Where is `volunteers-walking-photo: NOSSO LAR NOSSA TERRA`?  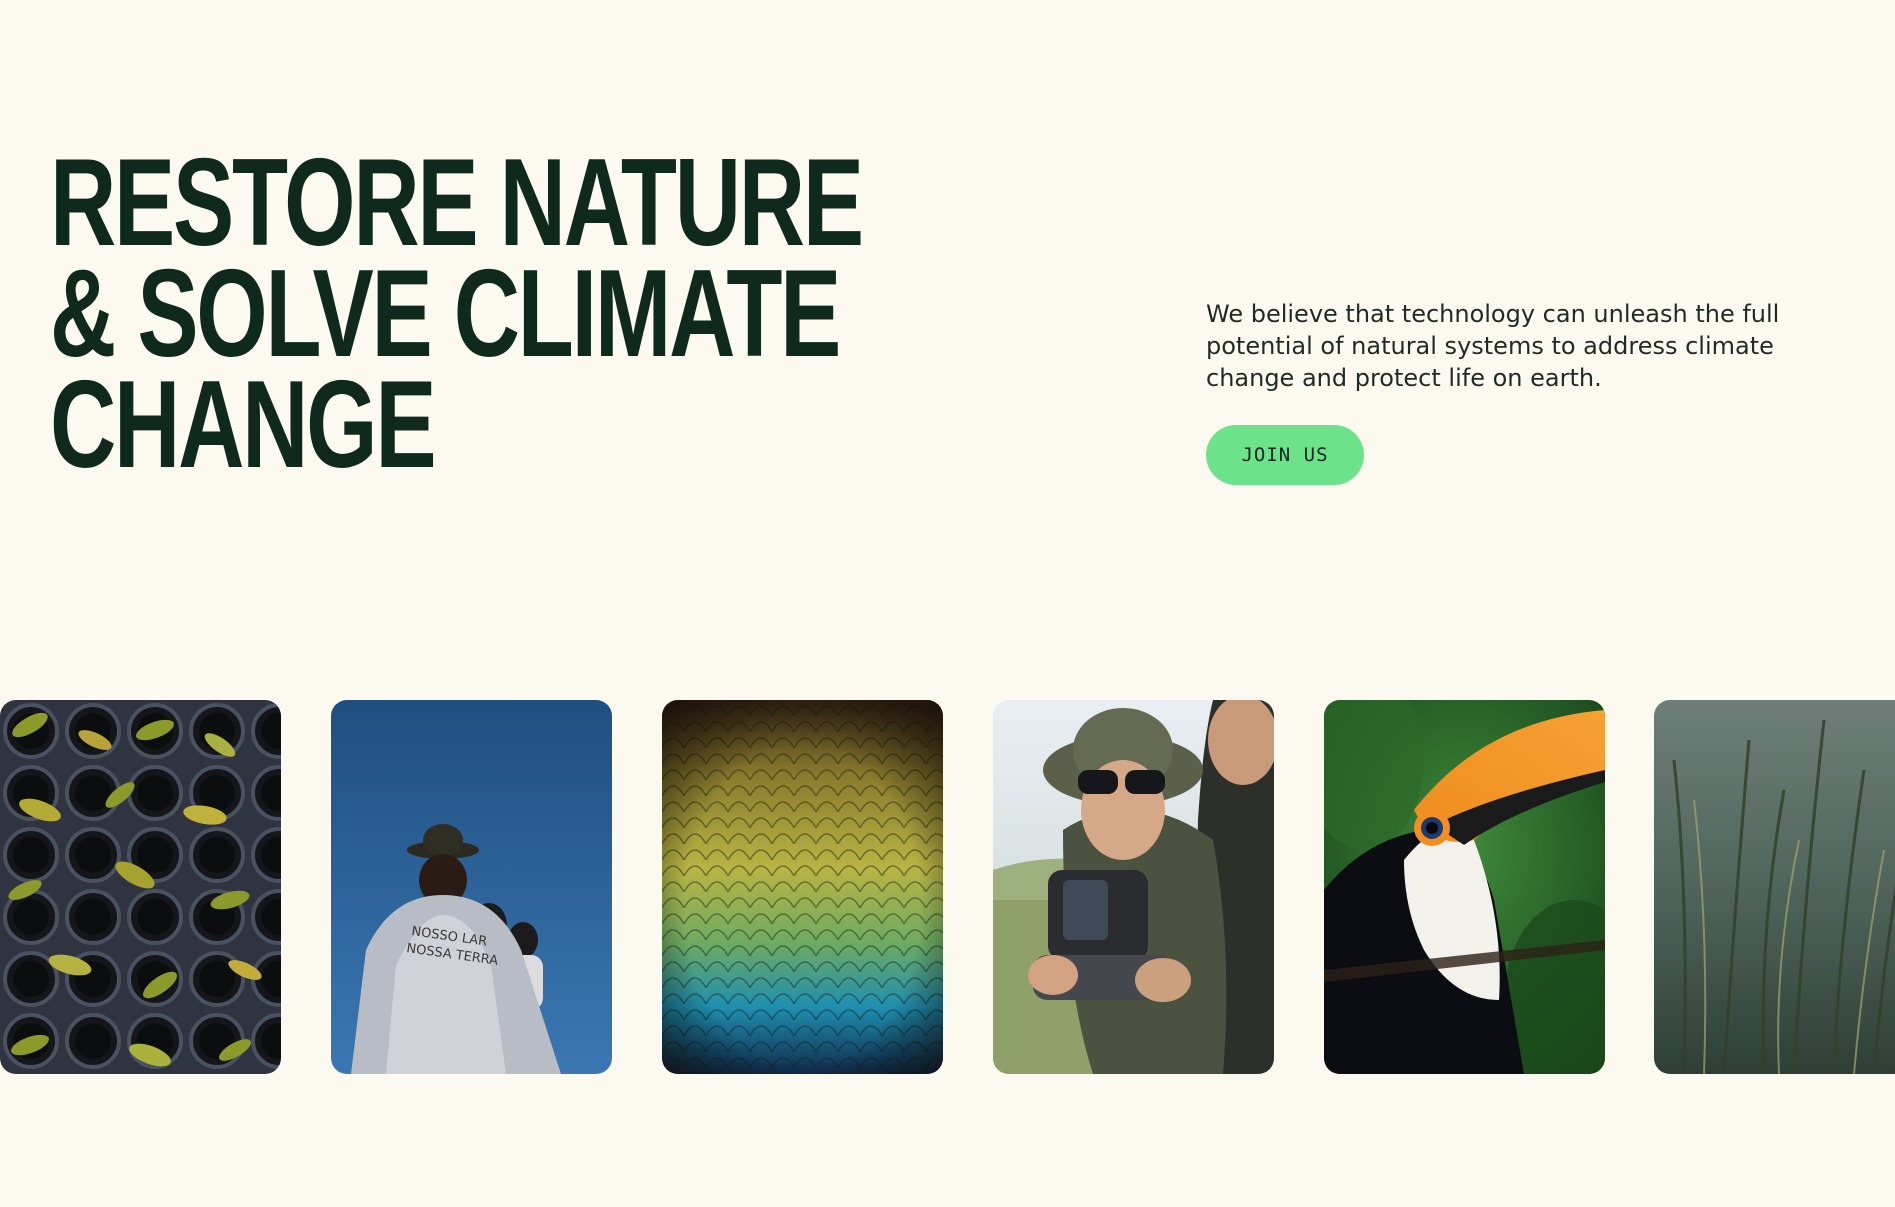 volunteers-walking-photo: NOSSO LAR NOSSA TERRA is located at coordinates (471, 887).